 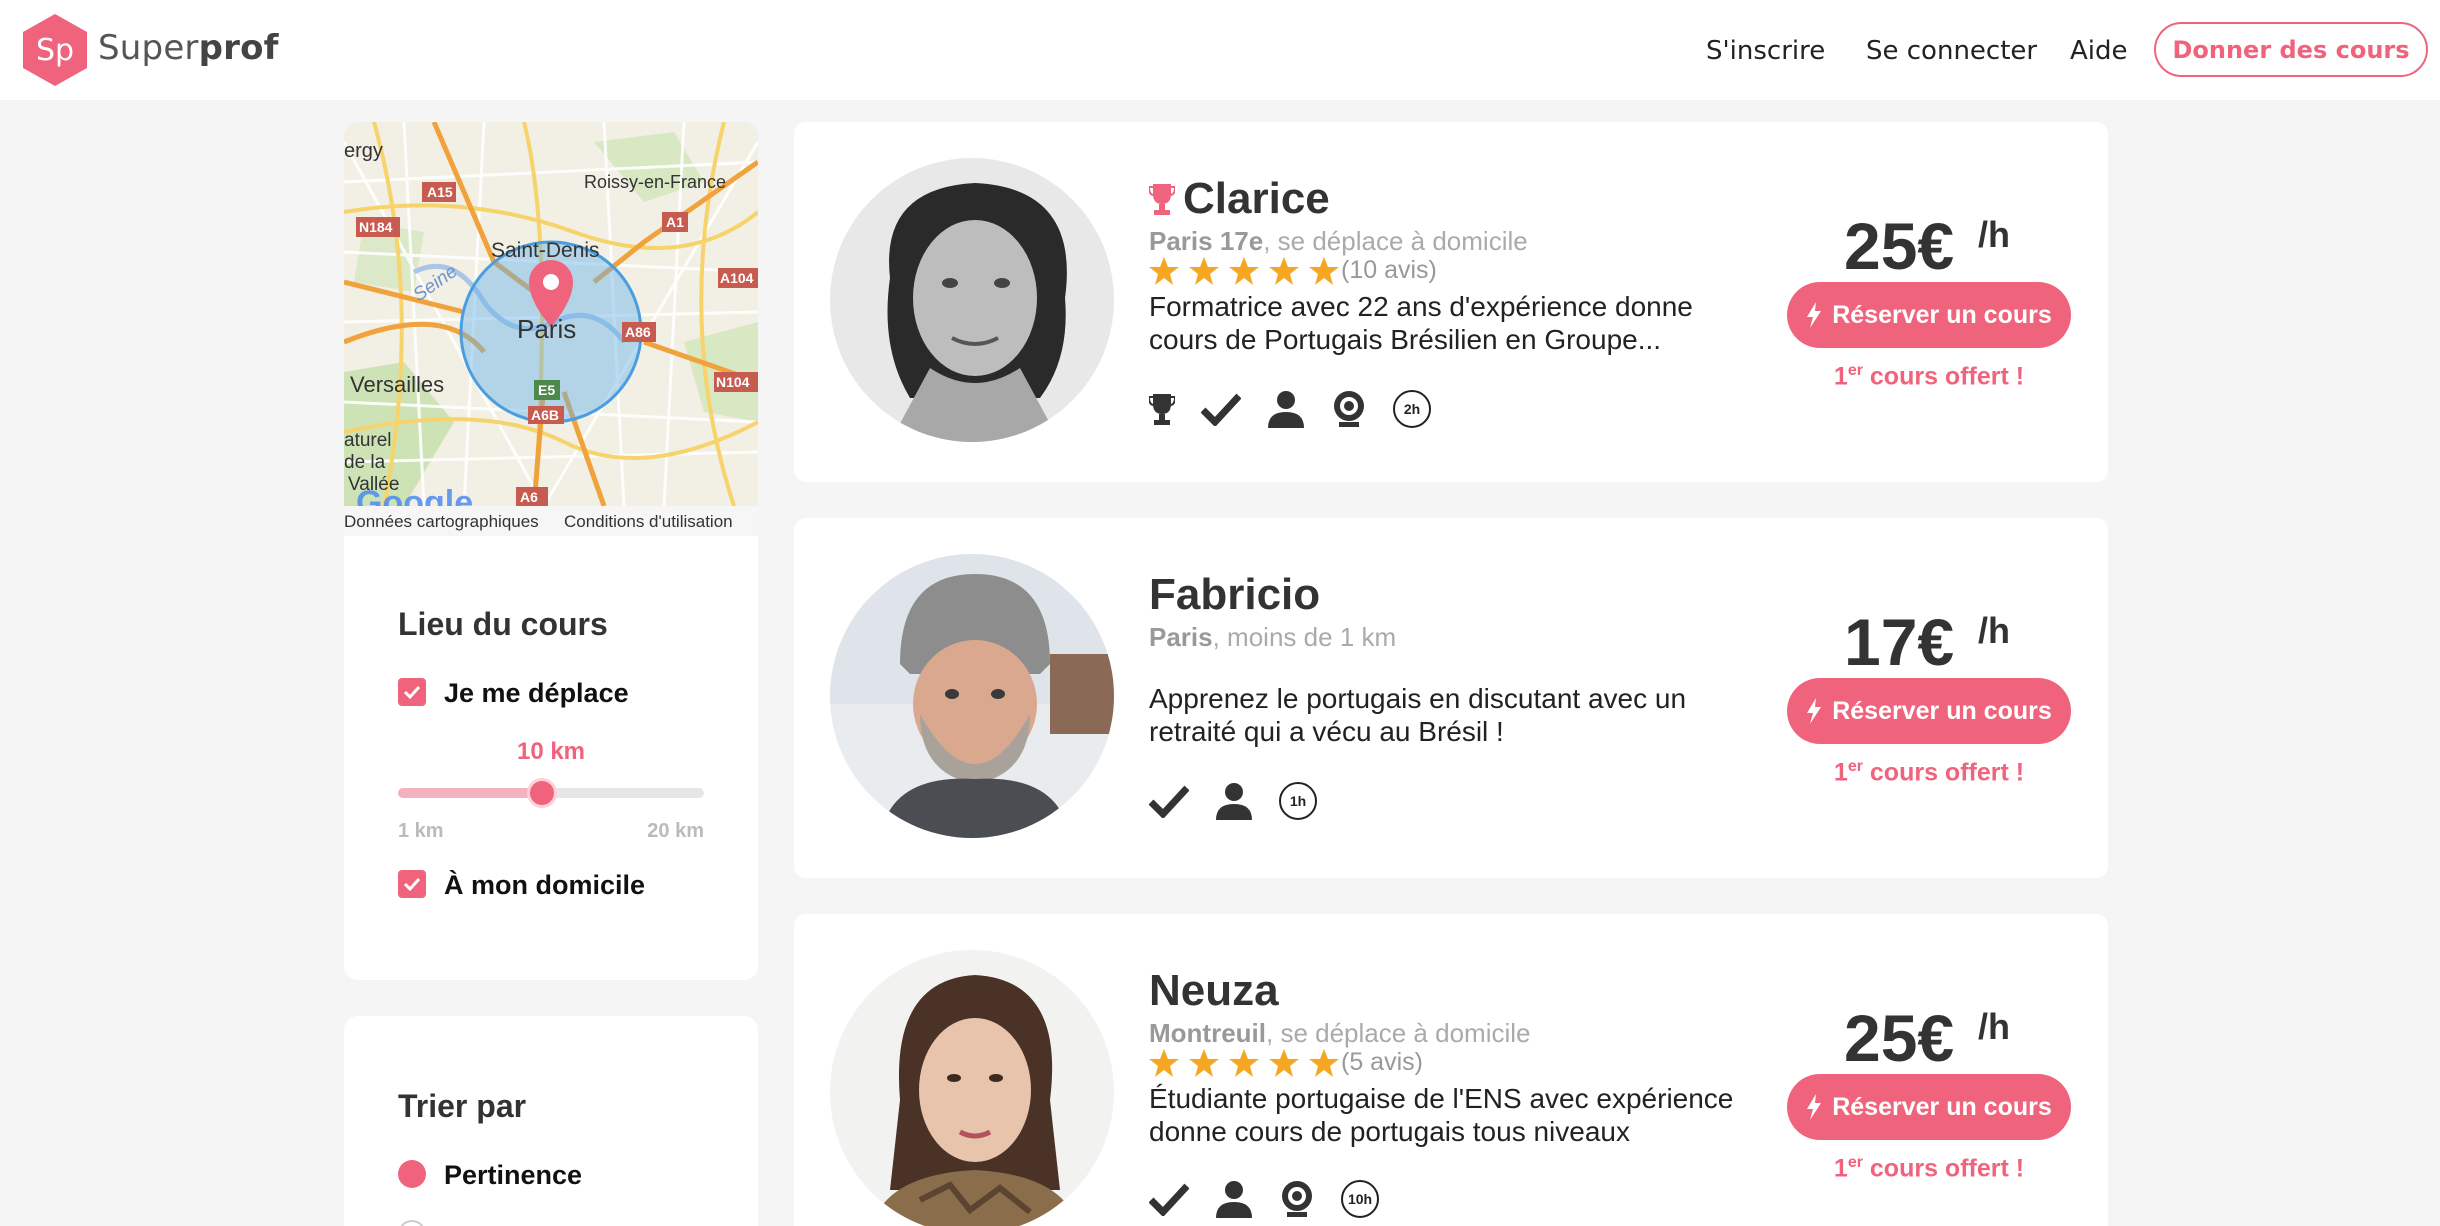 I want to click on tutor-review-count: (5 avis), so click(x=1382, y=1062).